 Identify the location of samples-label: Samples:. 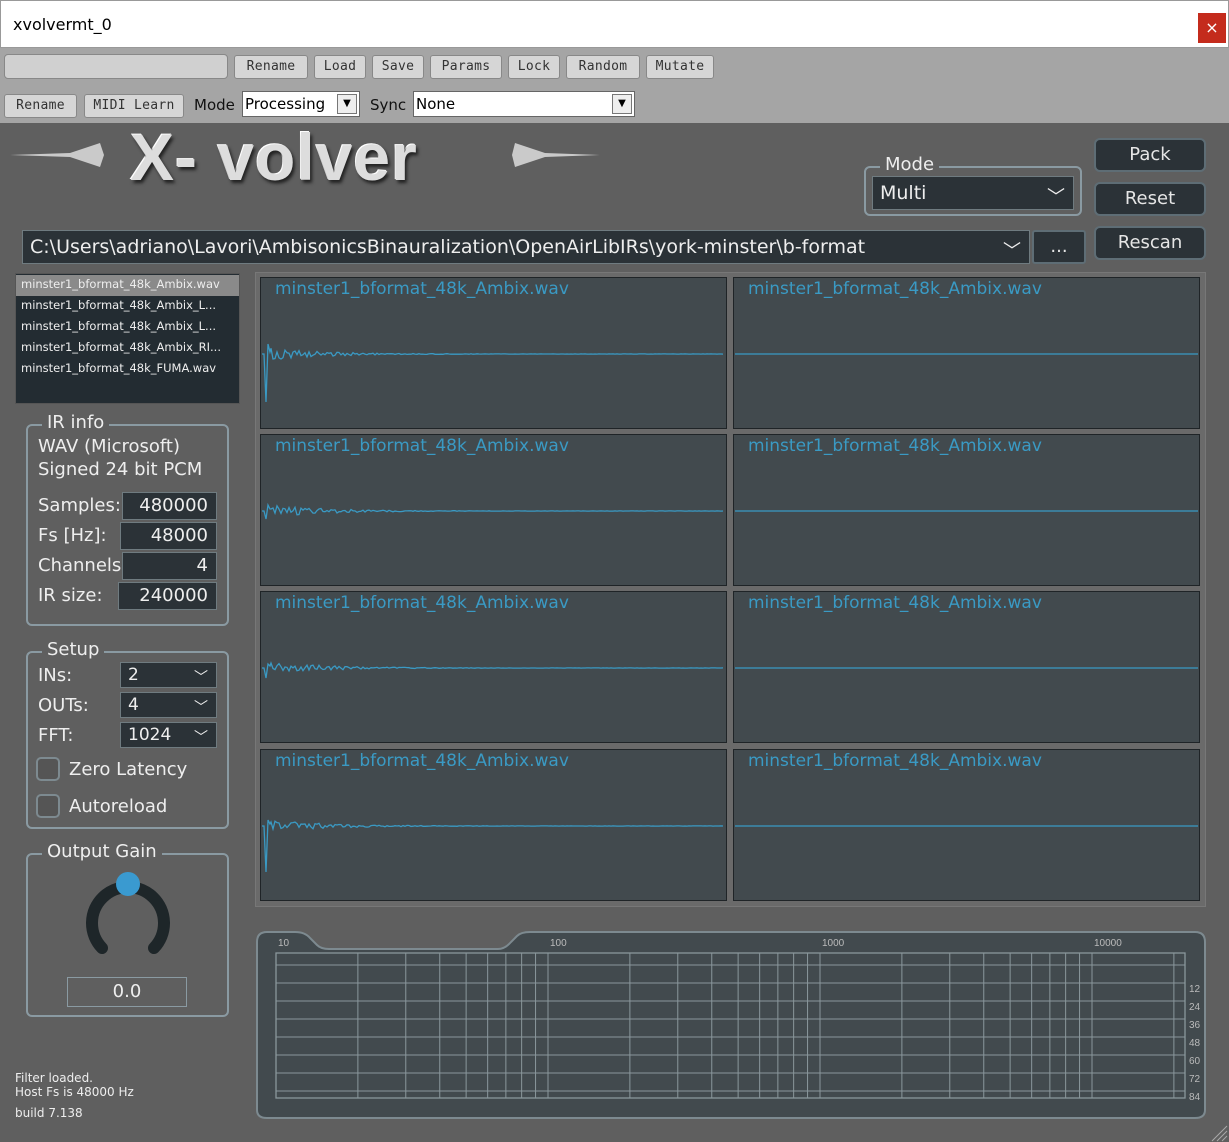
(79, 505).